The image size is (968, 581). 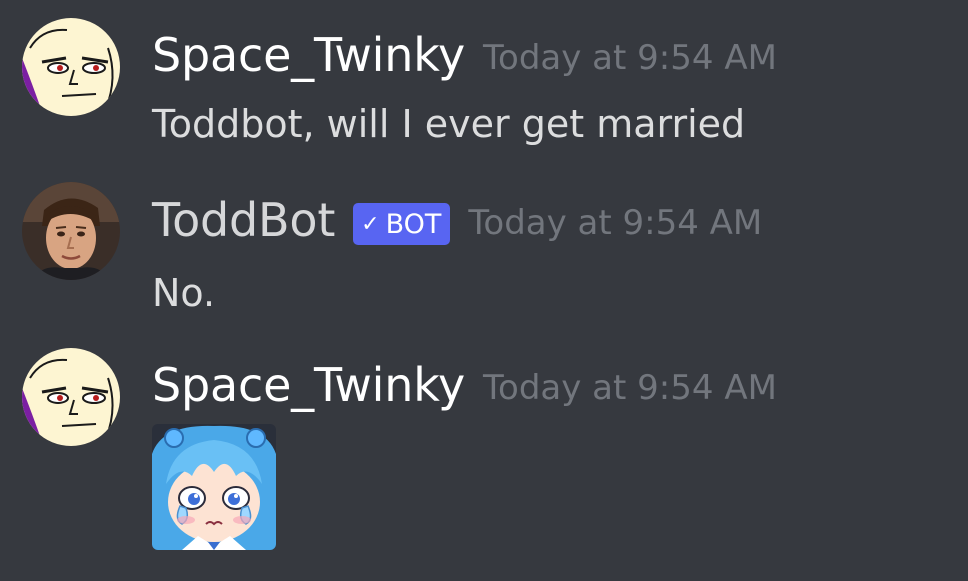 I want to click on bot-badge: ✓ BOT, so click(x=402, y=224).